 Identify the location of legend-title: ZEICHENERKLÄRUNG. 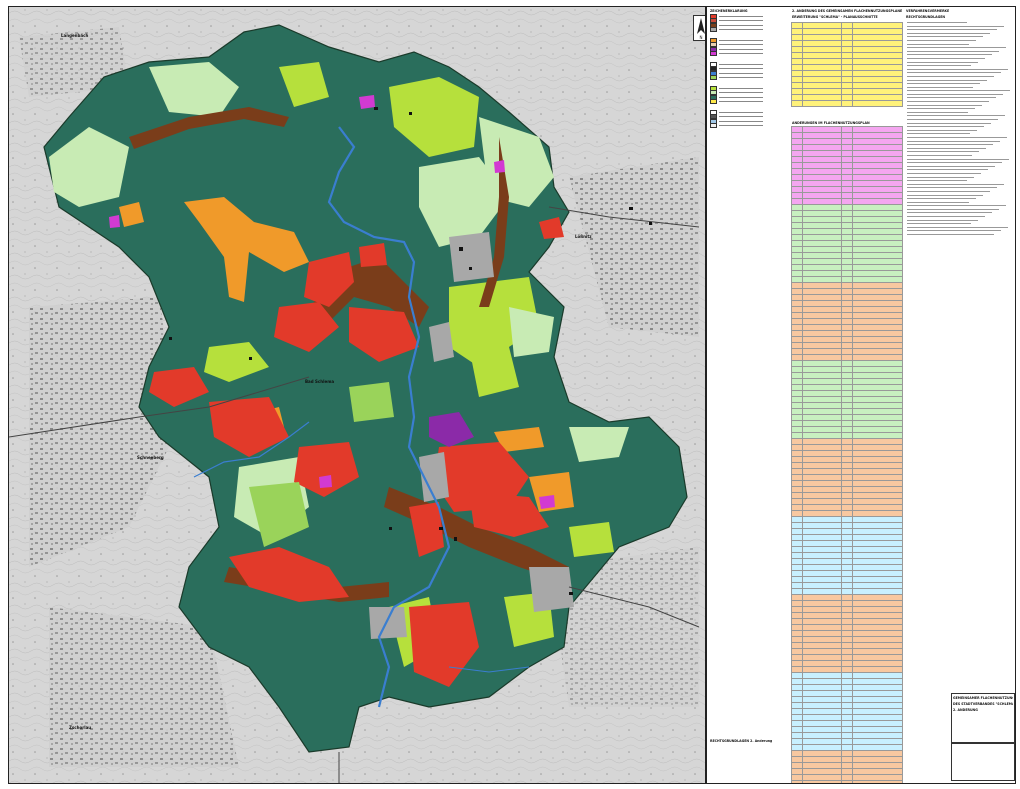
(729, 11).